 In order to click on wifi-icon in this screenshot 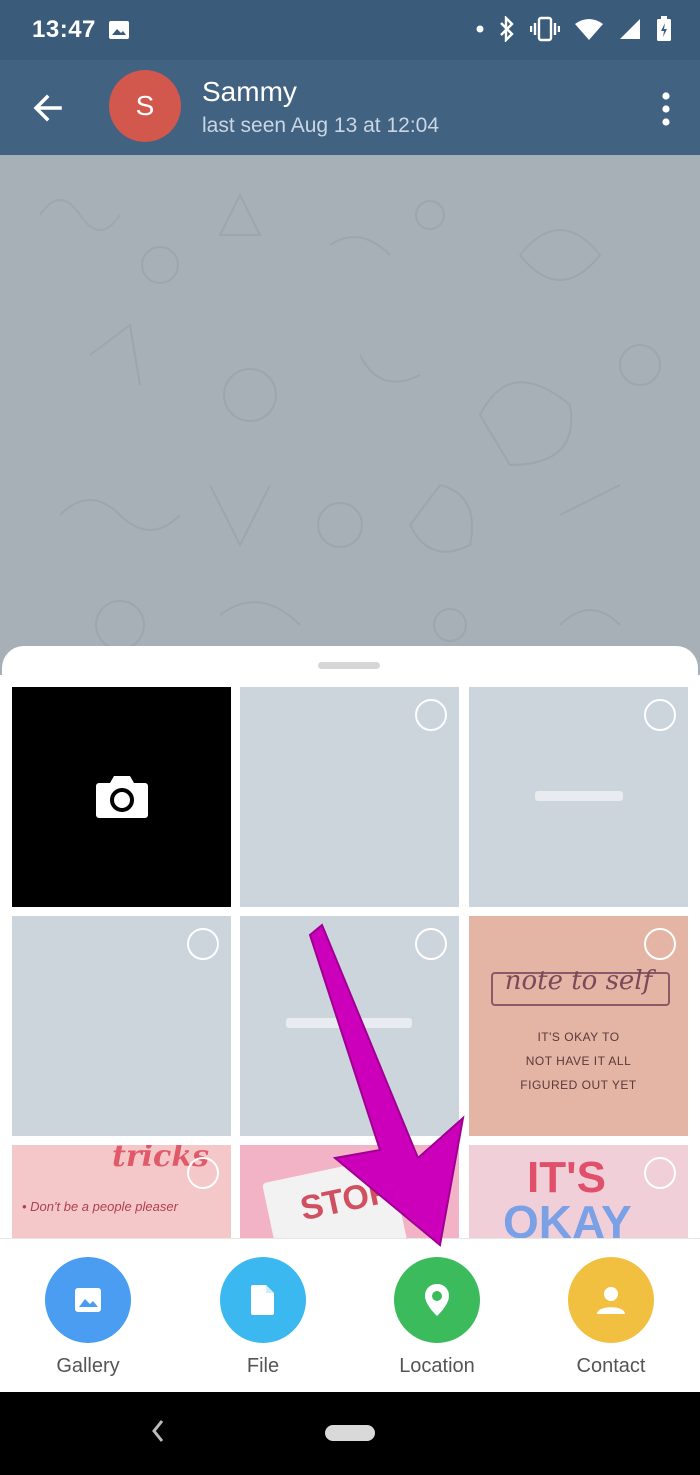, I will do `click(589, 29)`.